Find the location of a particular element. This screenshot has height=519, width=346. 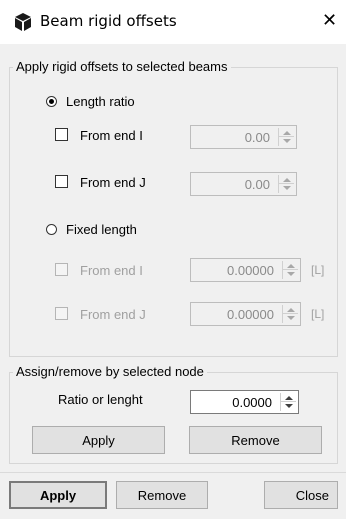

length-ratio-label: Length ratio is located at coordinates (100, 101).